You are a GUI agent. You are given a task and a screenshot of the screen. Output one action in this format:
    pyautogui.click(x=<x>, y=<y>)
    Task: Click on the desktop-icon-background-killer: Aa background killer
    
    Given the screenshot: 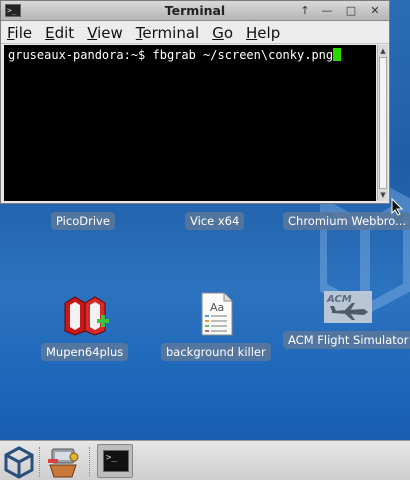 What is the action you would take?
    pyautogui.click(x=216, y=326)
    